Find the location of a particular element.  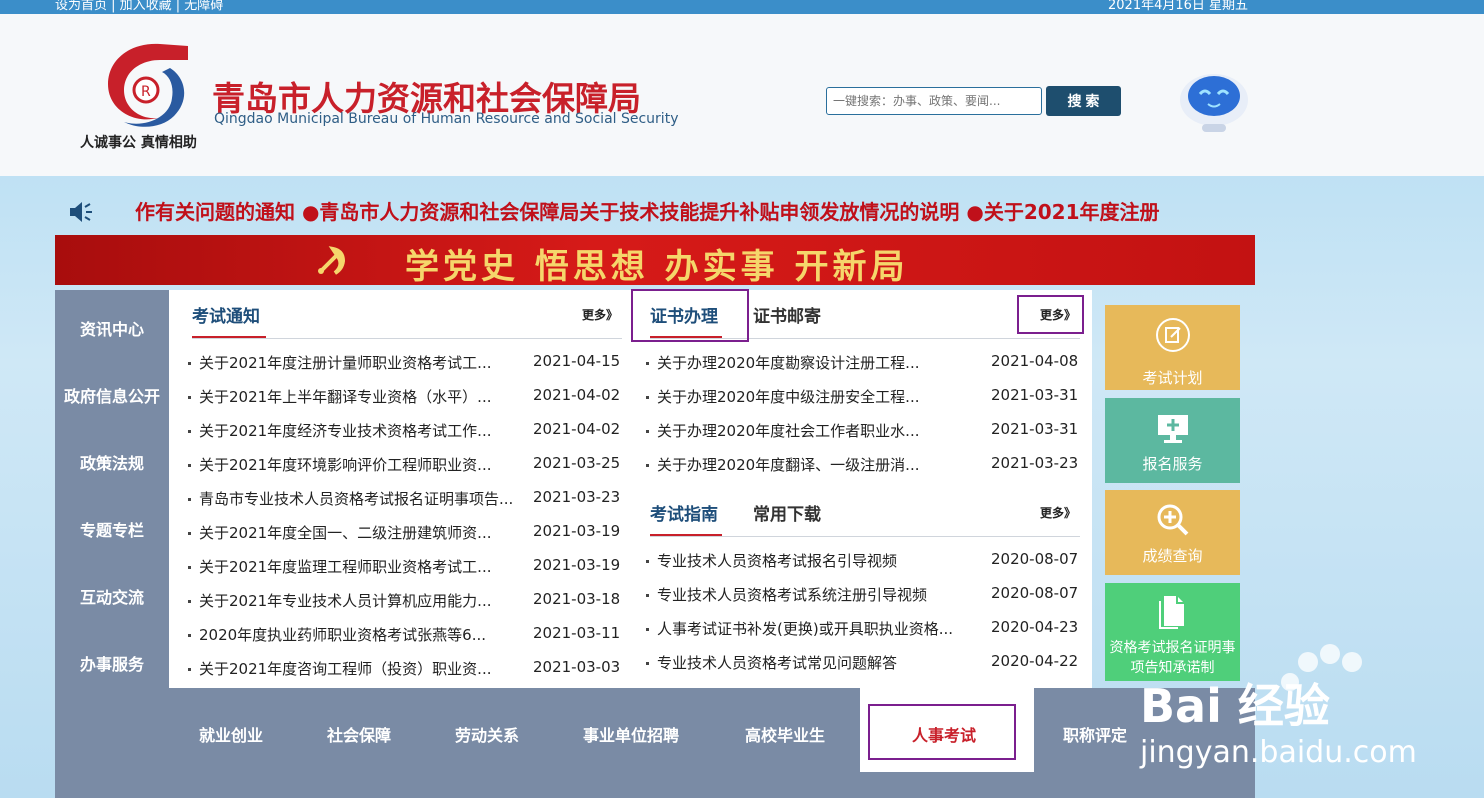

bureau-logo-icon: R is located at coordinates (148, 85).